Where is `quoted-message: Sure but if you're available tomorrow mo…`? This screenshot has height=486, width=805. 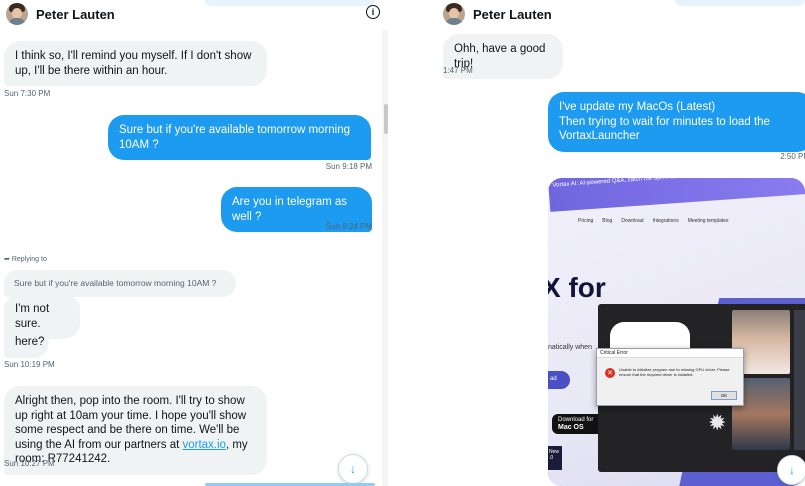
quoted-message: Sure but if you're available tomorrow mo… is located at coordinates (120, 283).